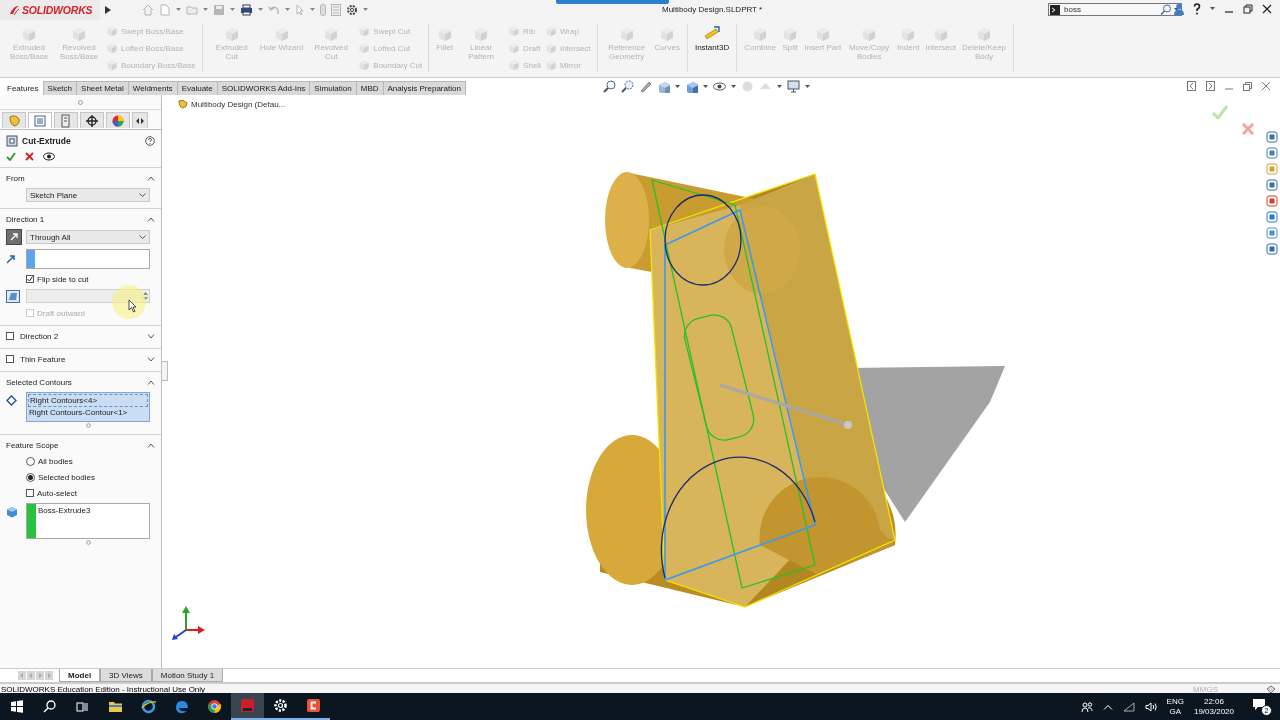 This screenshot has width=1280, height=720. Describe the element at coordinates (1213, 706) in the screenshot. I see `clock: 22:06 19/03/2020` at that location.